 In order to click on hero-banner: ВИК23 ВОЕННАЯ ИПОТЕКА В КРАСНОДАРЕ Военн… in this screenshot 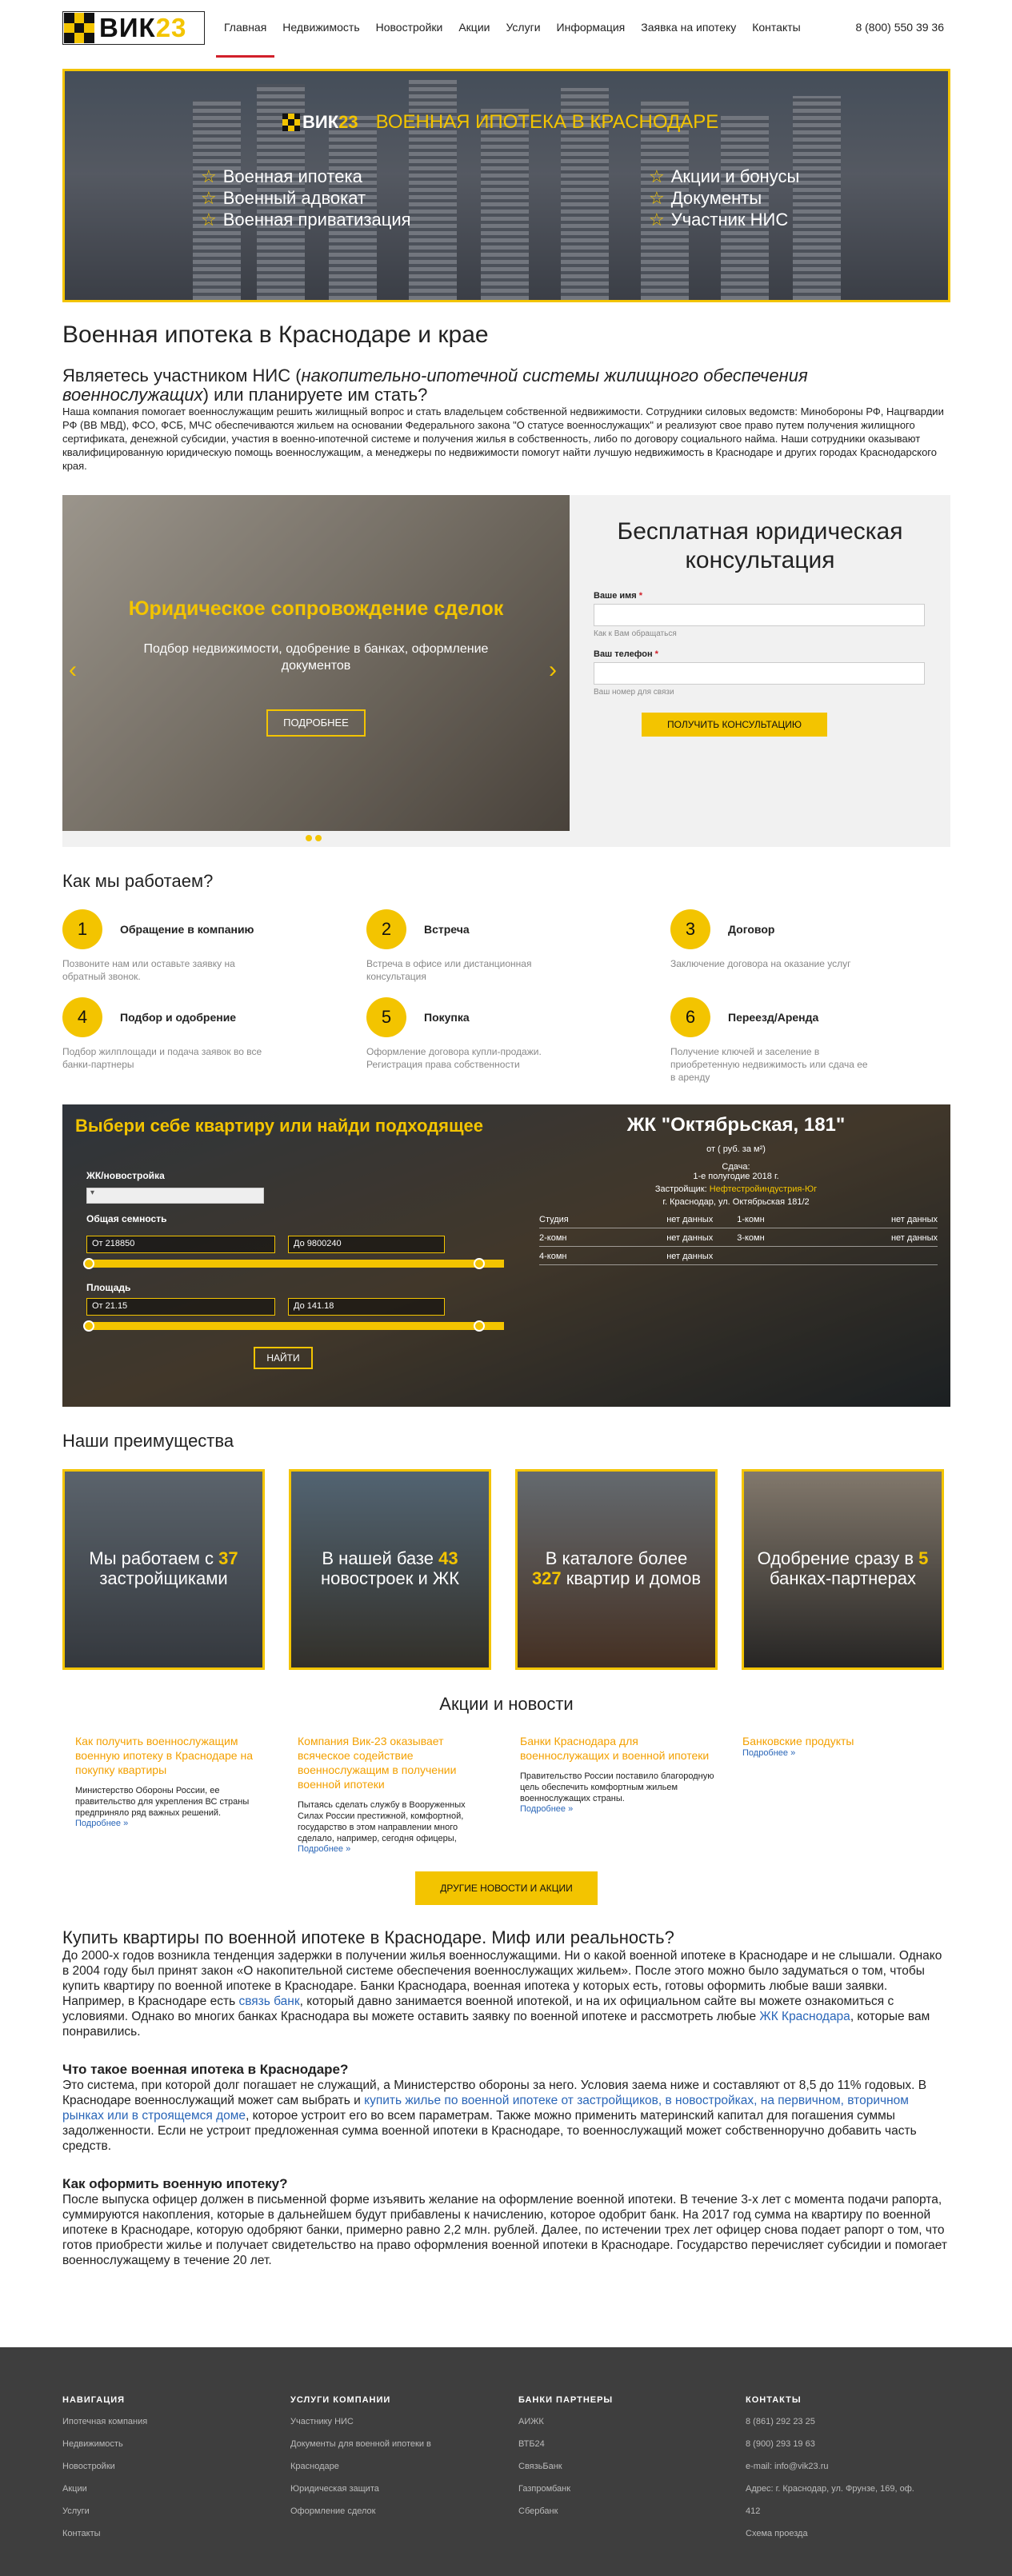, I will do `click(506, 186)`.